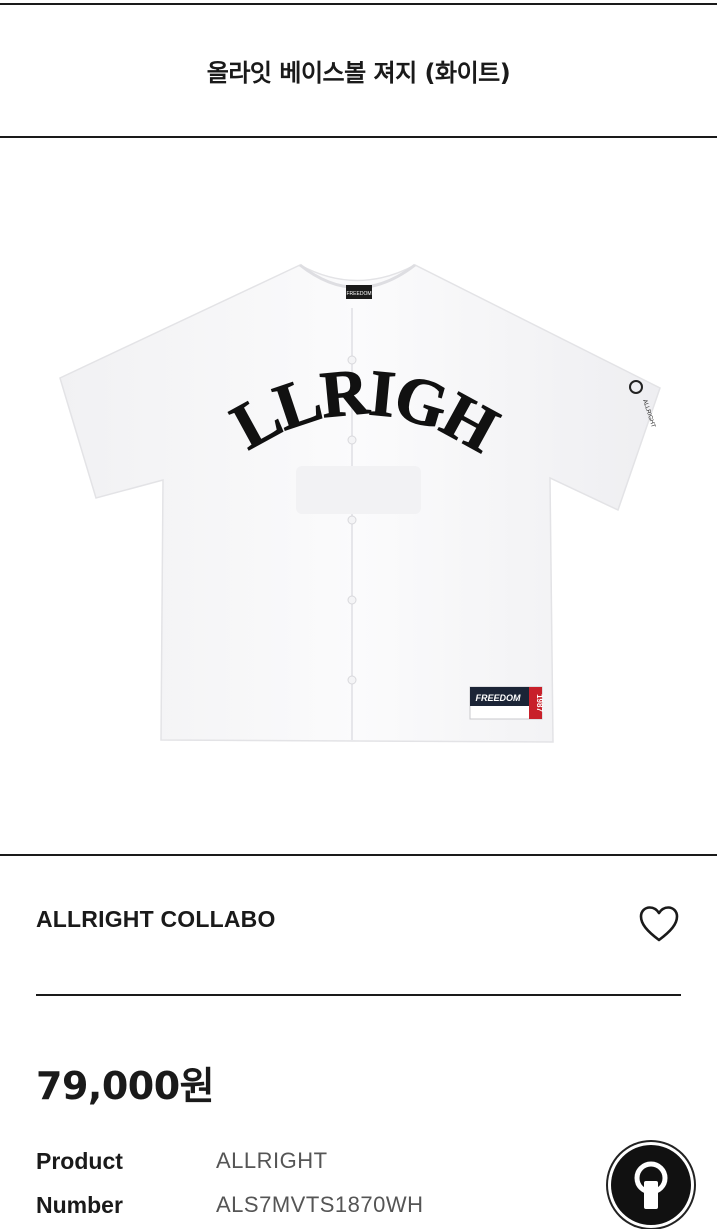 This screenshot has width=717, height=1229. I want to click on product-price: 79,000원, so click(125, 1086).